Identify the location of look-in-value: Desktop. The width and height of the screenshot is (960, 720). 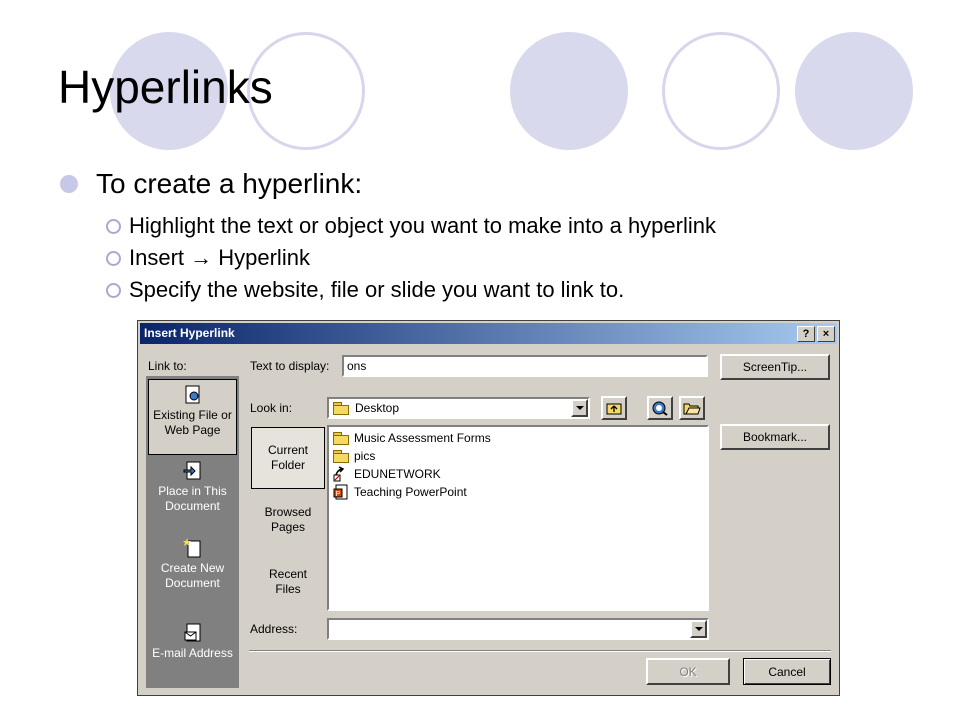
(377, 408).